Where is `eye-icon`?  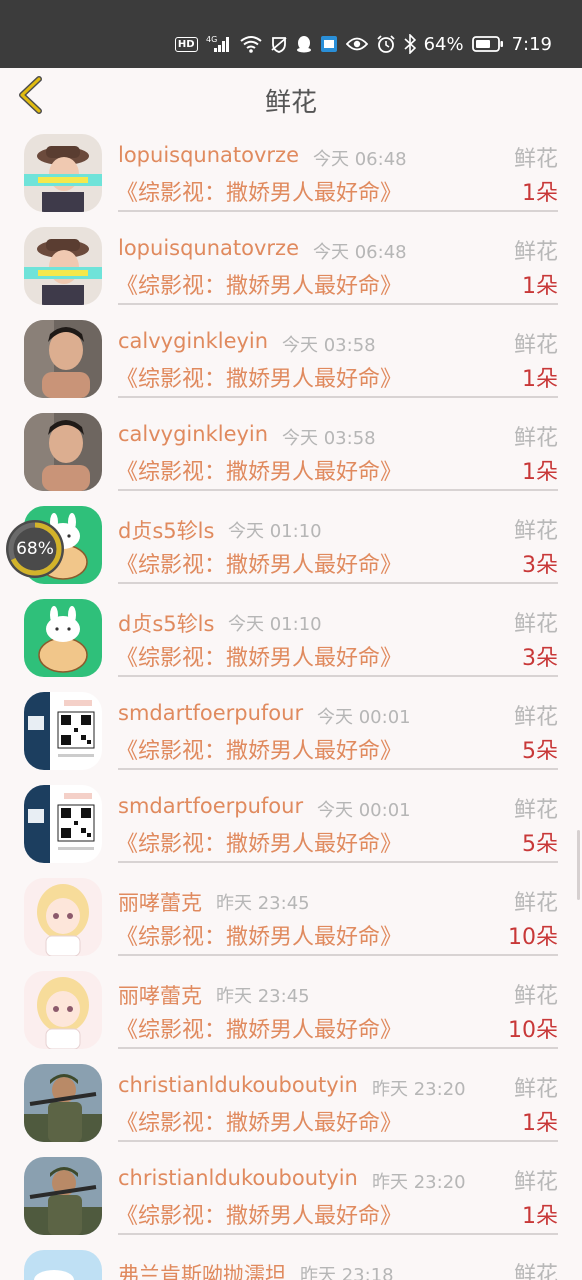 eye-icon is located at coordinates (356, 44).